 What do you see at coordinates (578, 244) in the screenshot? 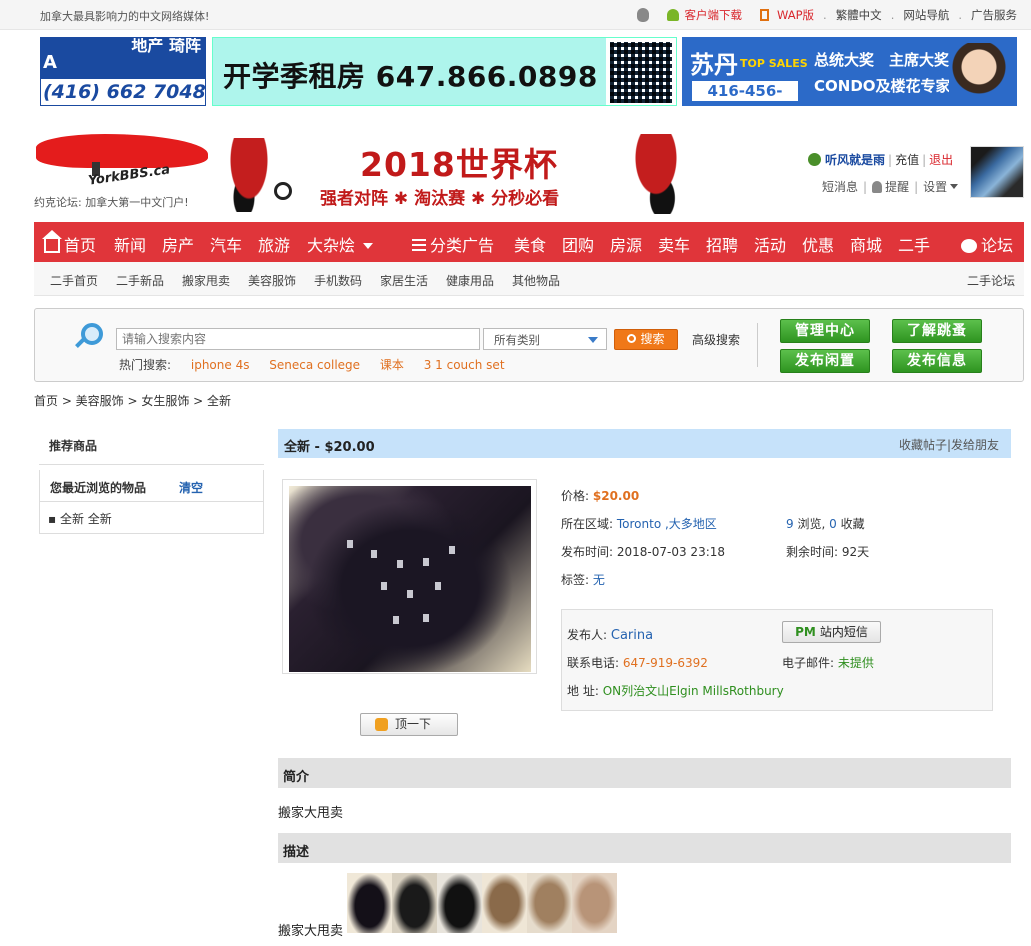
I see `nav-item-groupbuy: 团购` at bounding box center [578, 244].